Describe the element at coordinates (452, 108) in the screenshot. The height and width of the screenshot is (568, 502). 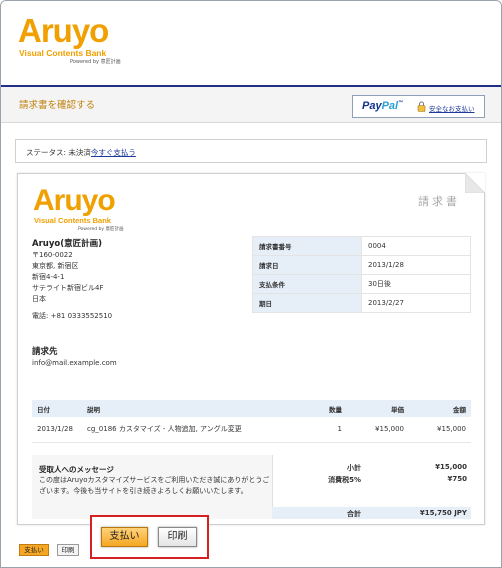
I see `secure-payment-link: 安全なお支払い` at that location.